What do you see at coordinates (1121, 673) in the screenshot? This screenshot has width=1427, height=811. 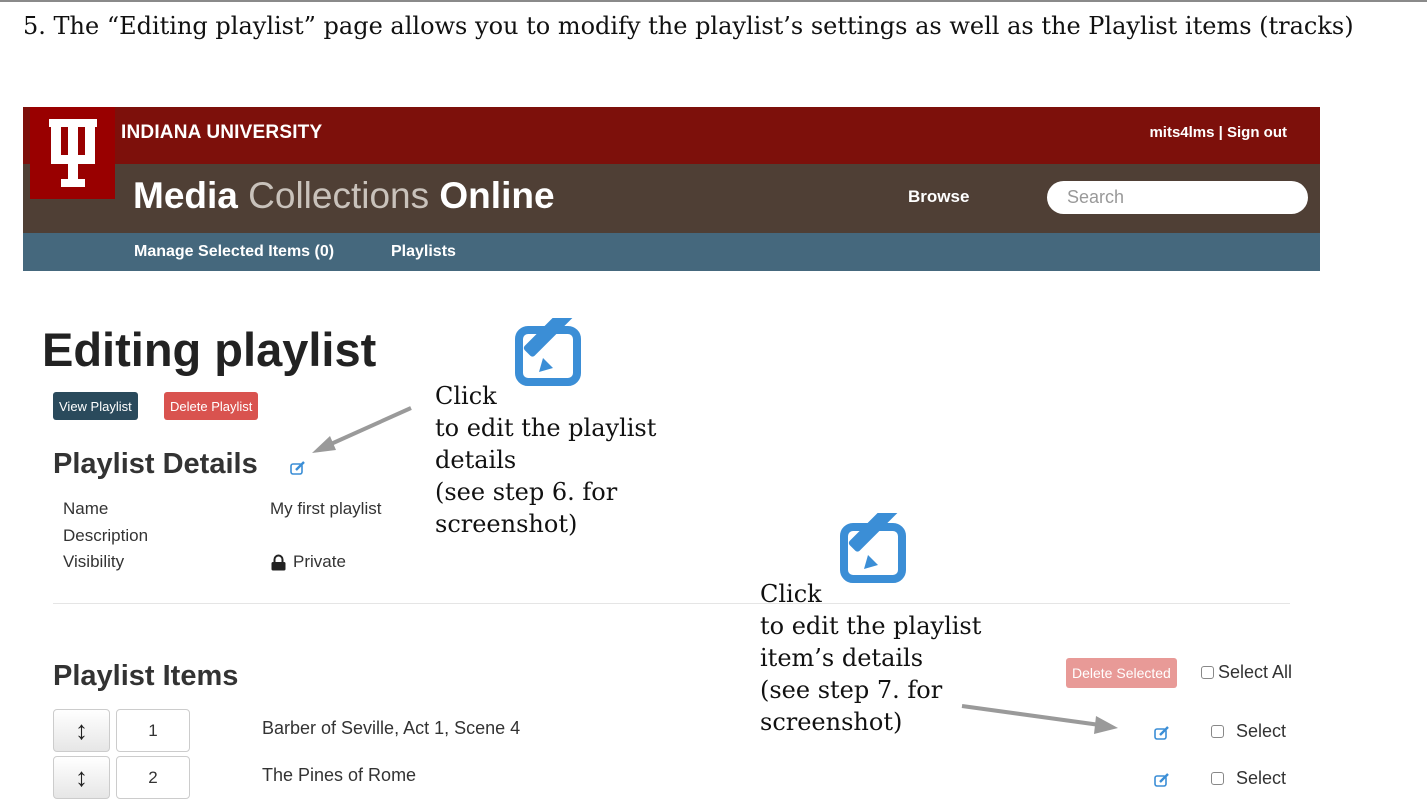 I see `delete-selected-button: Delete Selected` at bounding box center [1121, 673].